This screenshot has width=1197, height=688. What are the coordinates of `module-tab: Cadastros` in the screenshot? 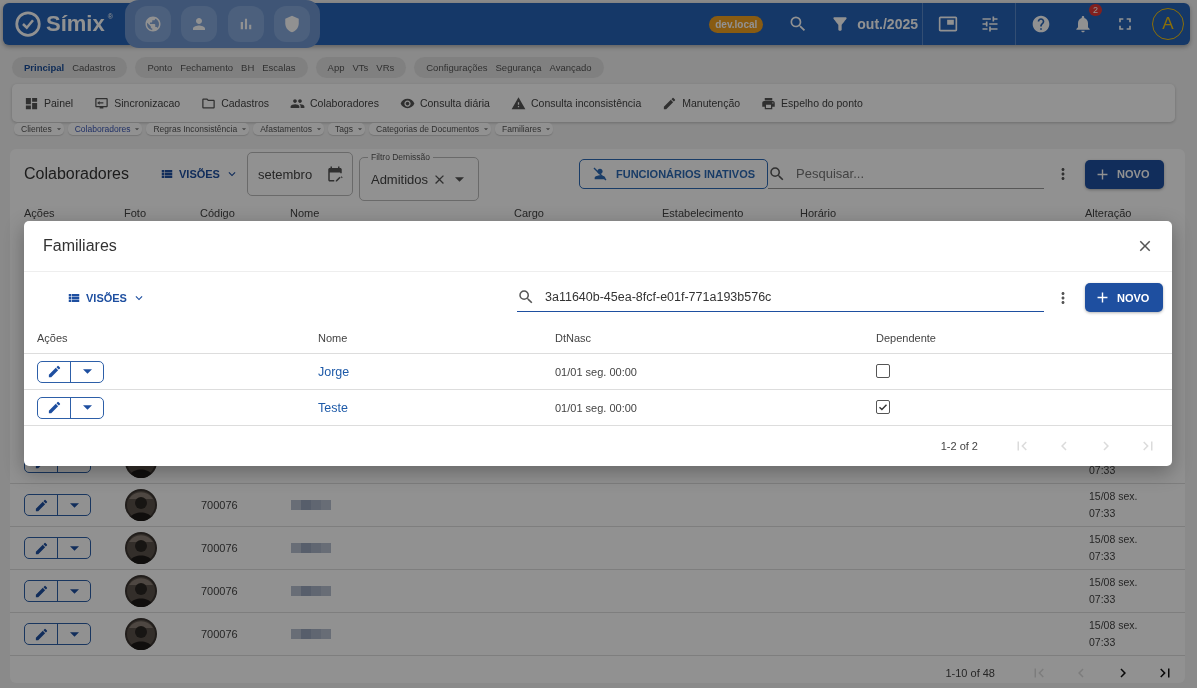 It's located at (94, 67).